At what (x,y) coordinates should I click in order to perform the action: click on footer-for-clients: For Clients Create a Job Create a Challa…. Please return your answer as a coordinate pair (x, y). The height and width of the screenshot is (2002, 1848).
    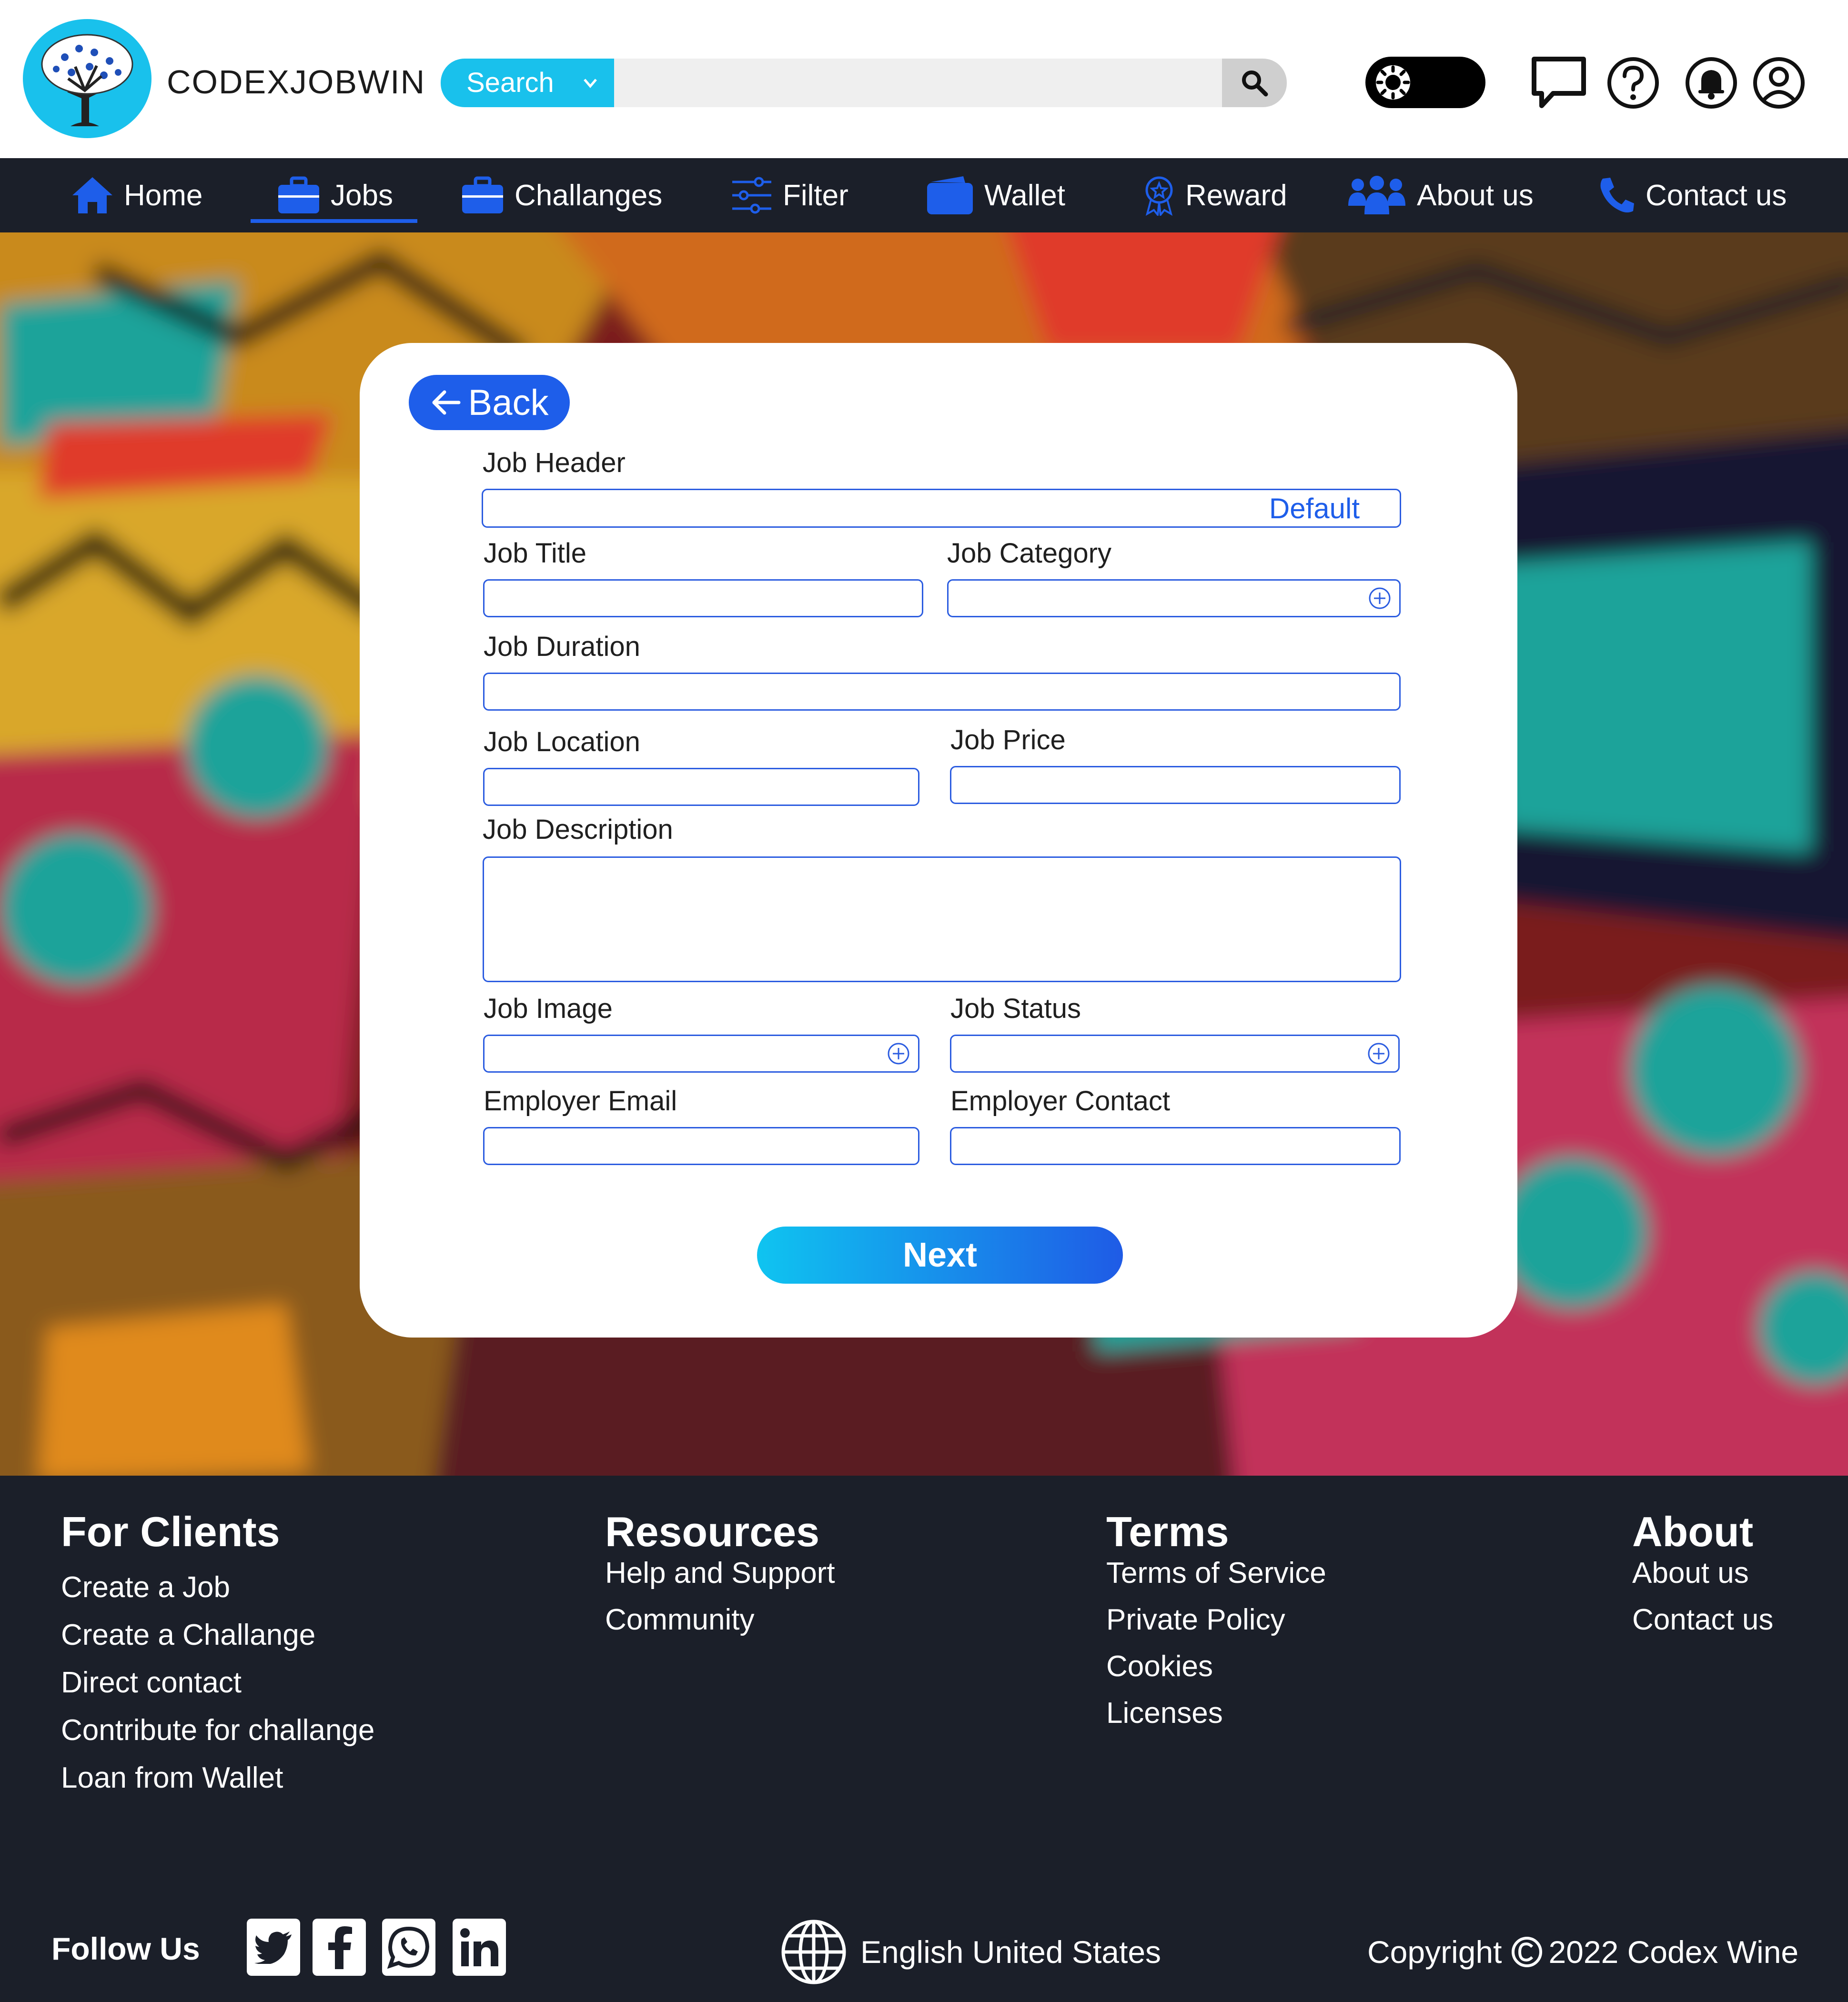
    Looking at the image, I should click on (218, 1652).